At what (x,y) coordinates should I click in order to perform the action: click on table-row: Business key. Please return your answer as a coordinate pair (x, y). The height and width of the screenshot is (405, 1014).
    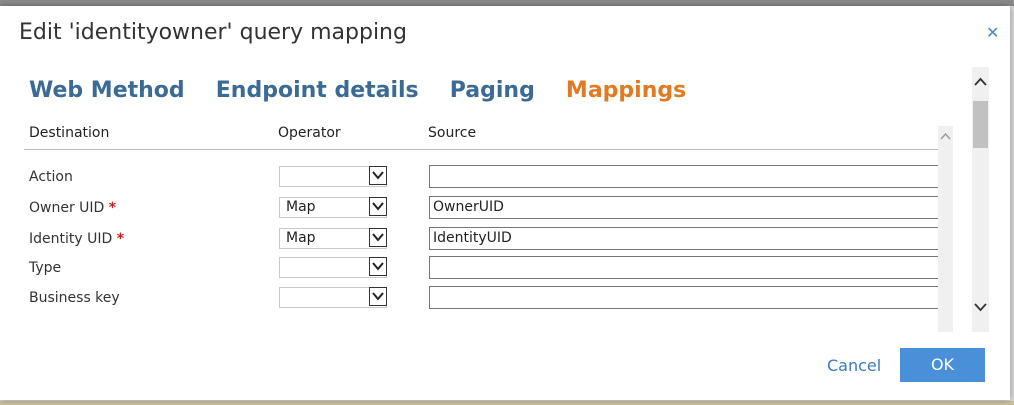
    Looking at the image, I should click on (481, 299).